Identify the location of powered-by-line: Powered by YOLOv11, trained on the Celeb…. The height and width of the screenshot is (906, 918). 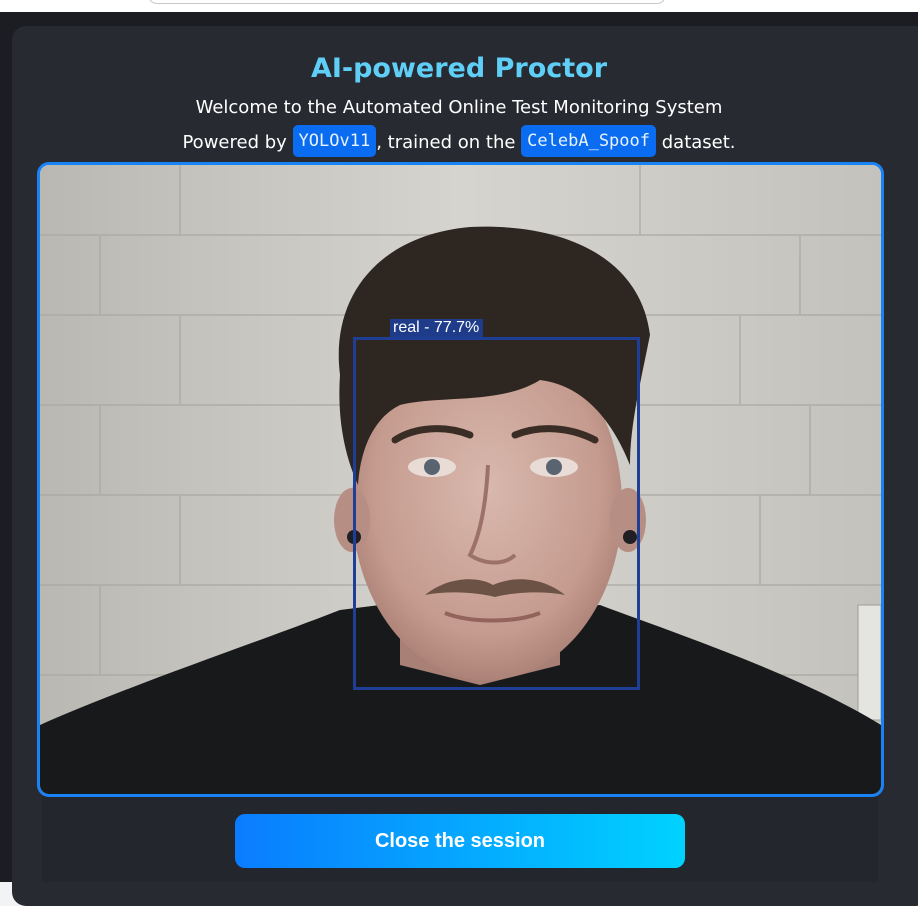
(459, 143).